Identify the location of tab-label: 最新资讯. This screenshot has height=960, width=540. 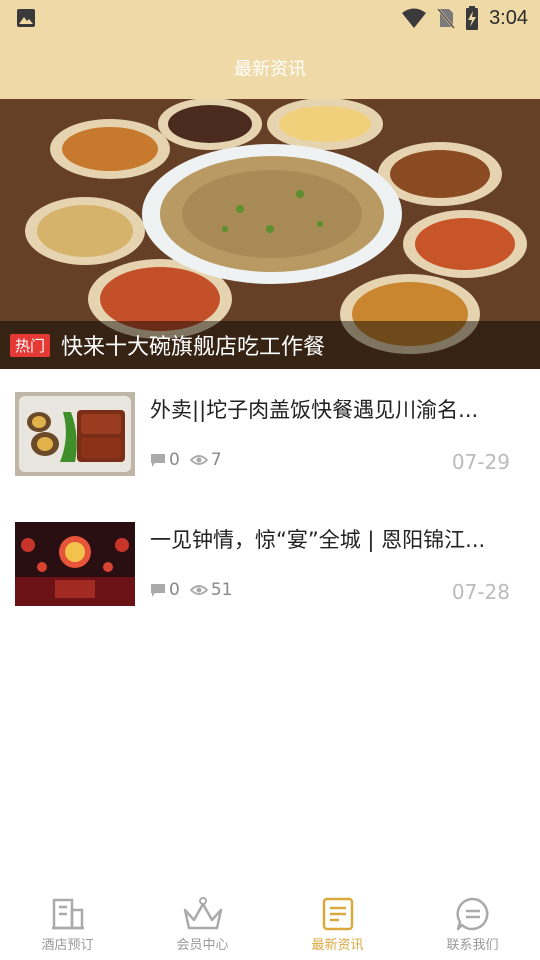
(337, 945).